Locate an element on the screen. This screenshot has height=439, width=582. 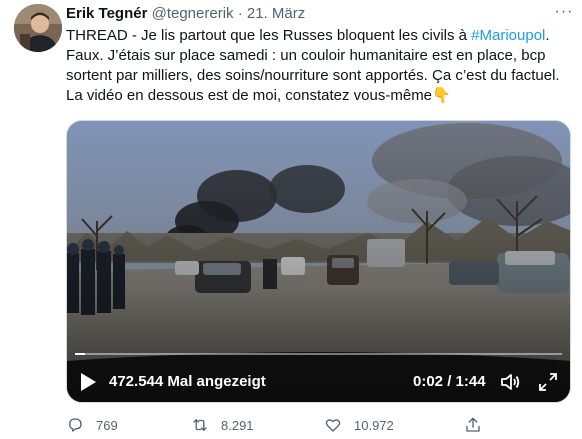
volume-icon is located at coordinates (510, 382).